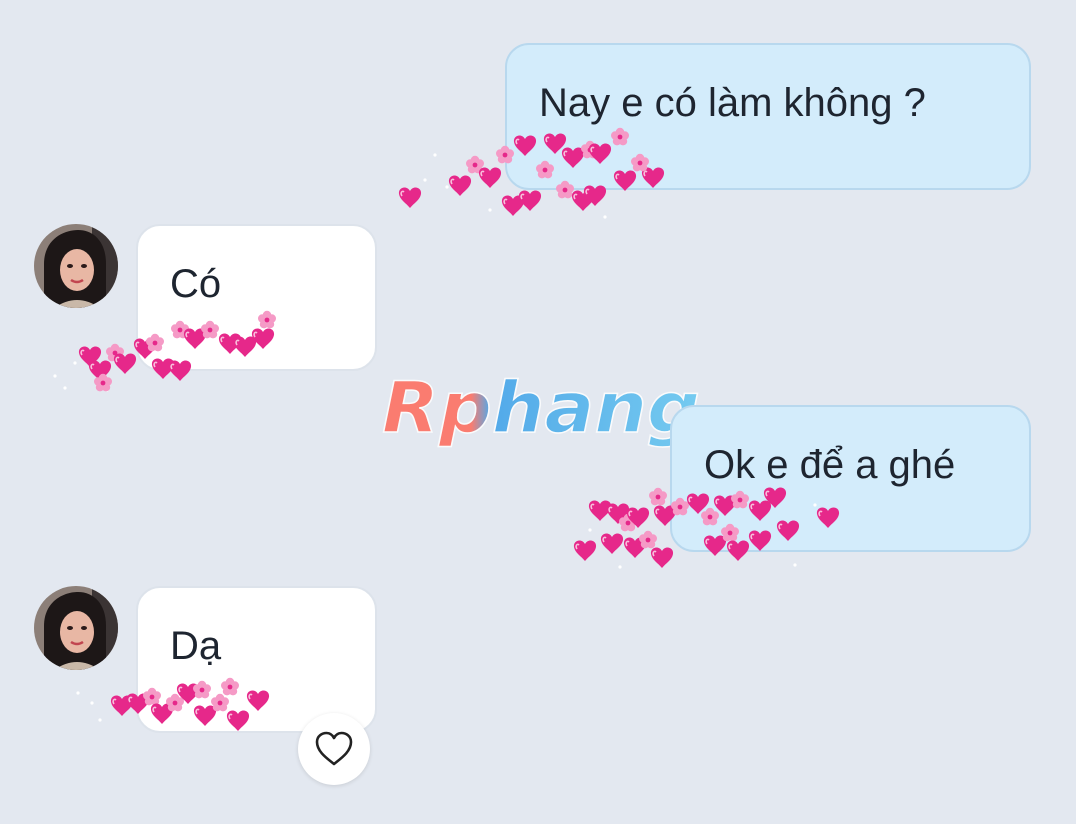  I want to click on rphang-watermark-logo: Rphang, so click(541, 409).